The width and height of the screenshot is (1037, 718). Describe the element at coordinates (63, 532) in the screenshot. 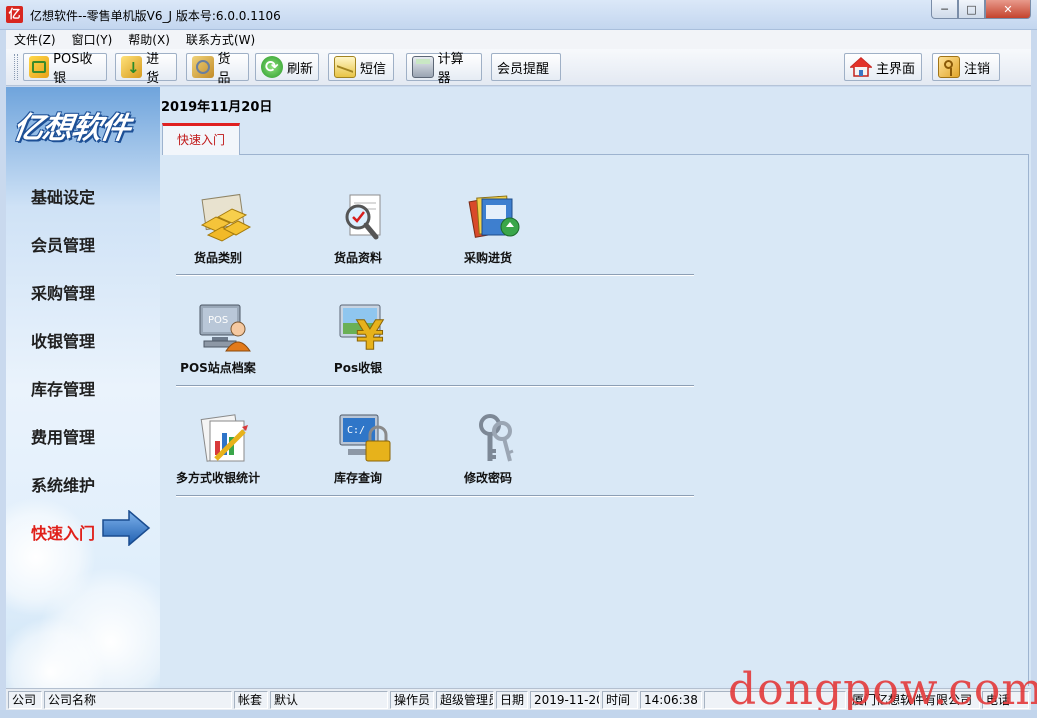

I see `sidebar-item-quick-start: 快速入门` at that location.